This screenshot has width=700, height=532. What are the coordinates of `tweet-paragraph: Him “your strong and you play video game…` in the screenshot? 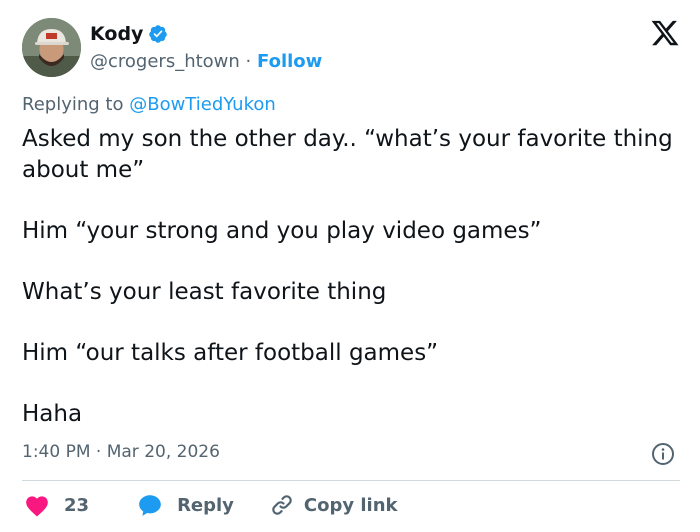 It's located at (282, 231).